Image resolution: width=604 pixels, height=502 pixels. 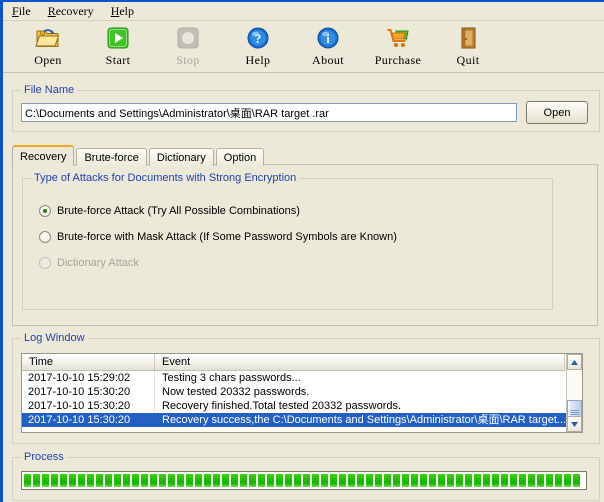 I want to click on tab-recovery: Recovery, so click(x=43, y=155).